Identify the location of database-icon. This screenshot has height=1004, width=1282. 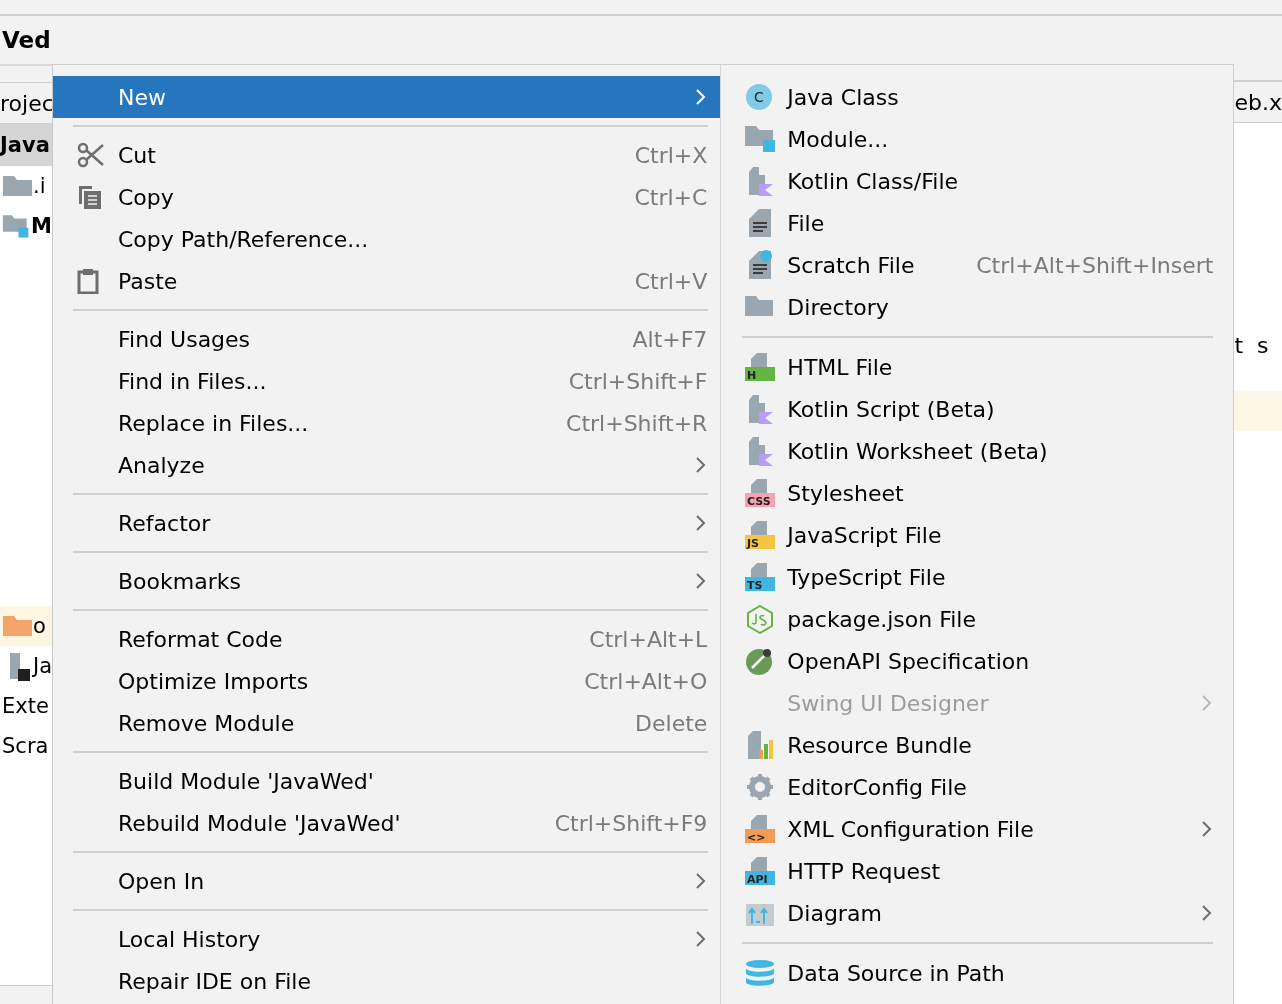
(760, 973).